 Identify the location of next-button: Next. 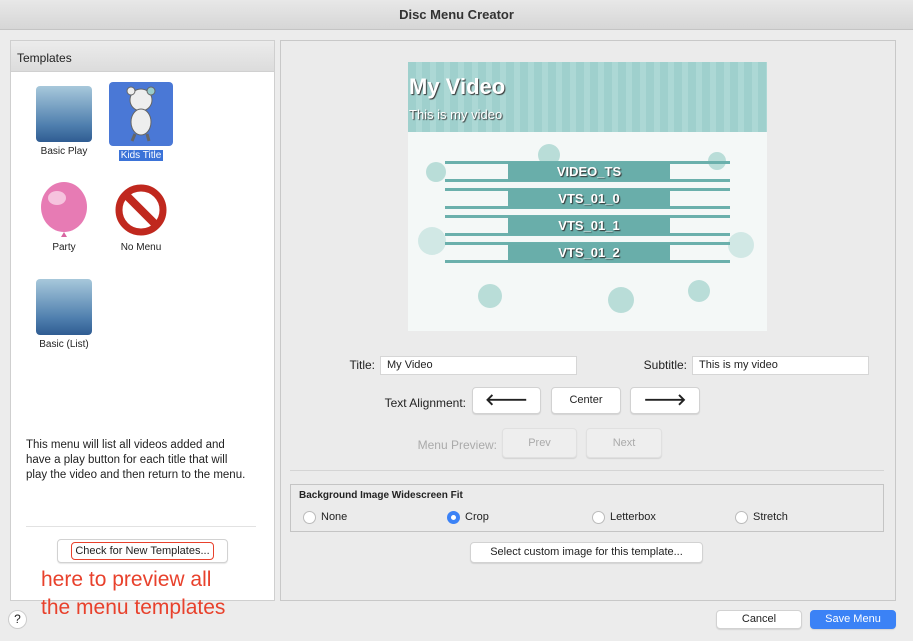
(624, 443).